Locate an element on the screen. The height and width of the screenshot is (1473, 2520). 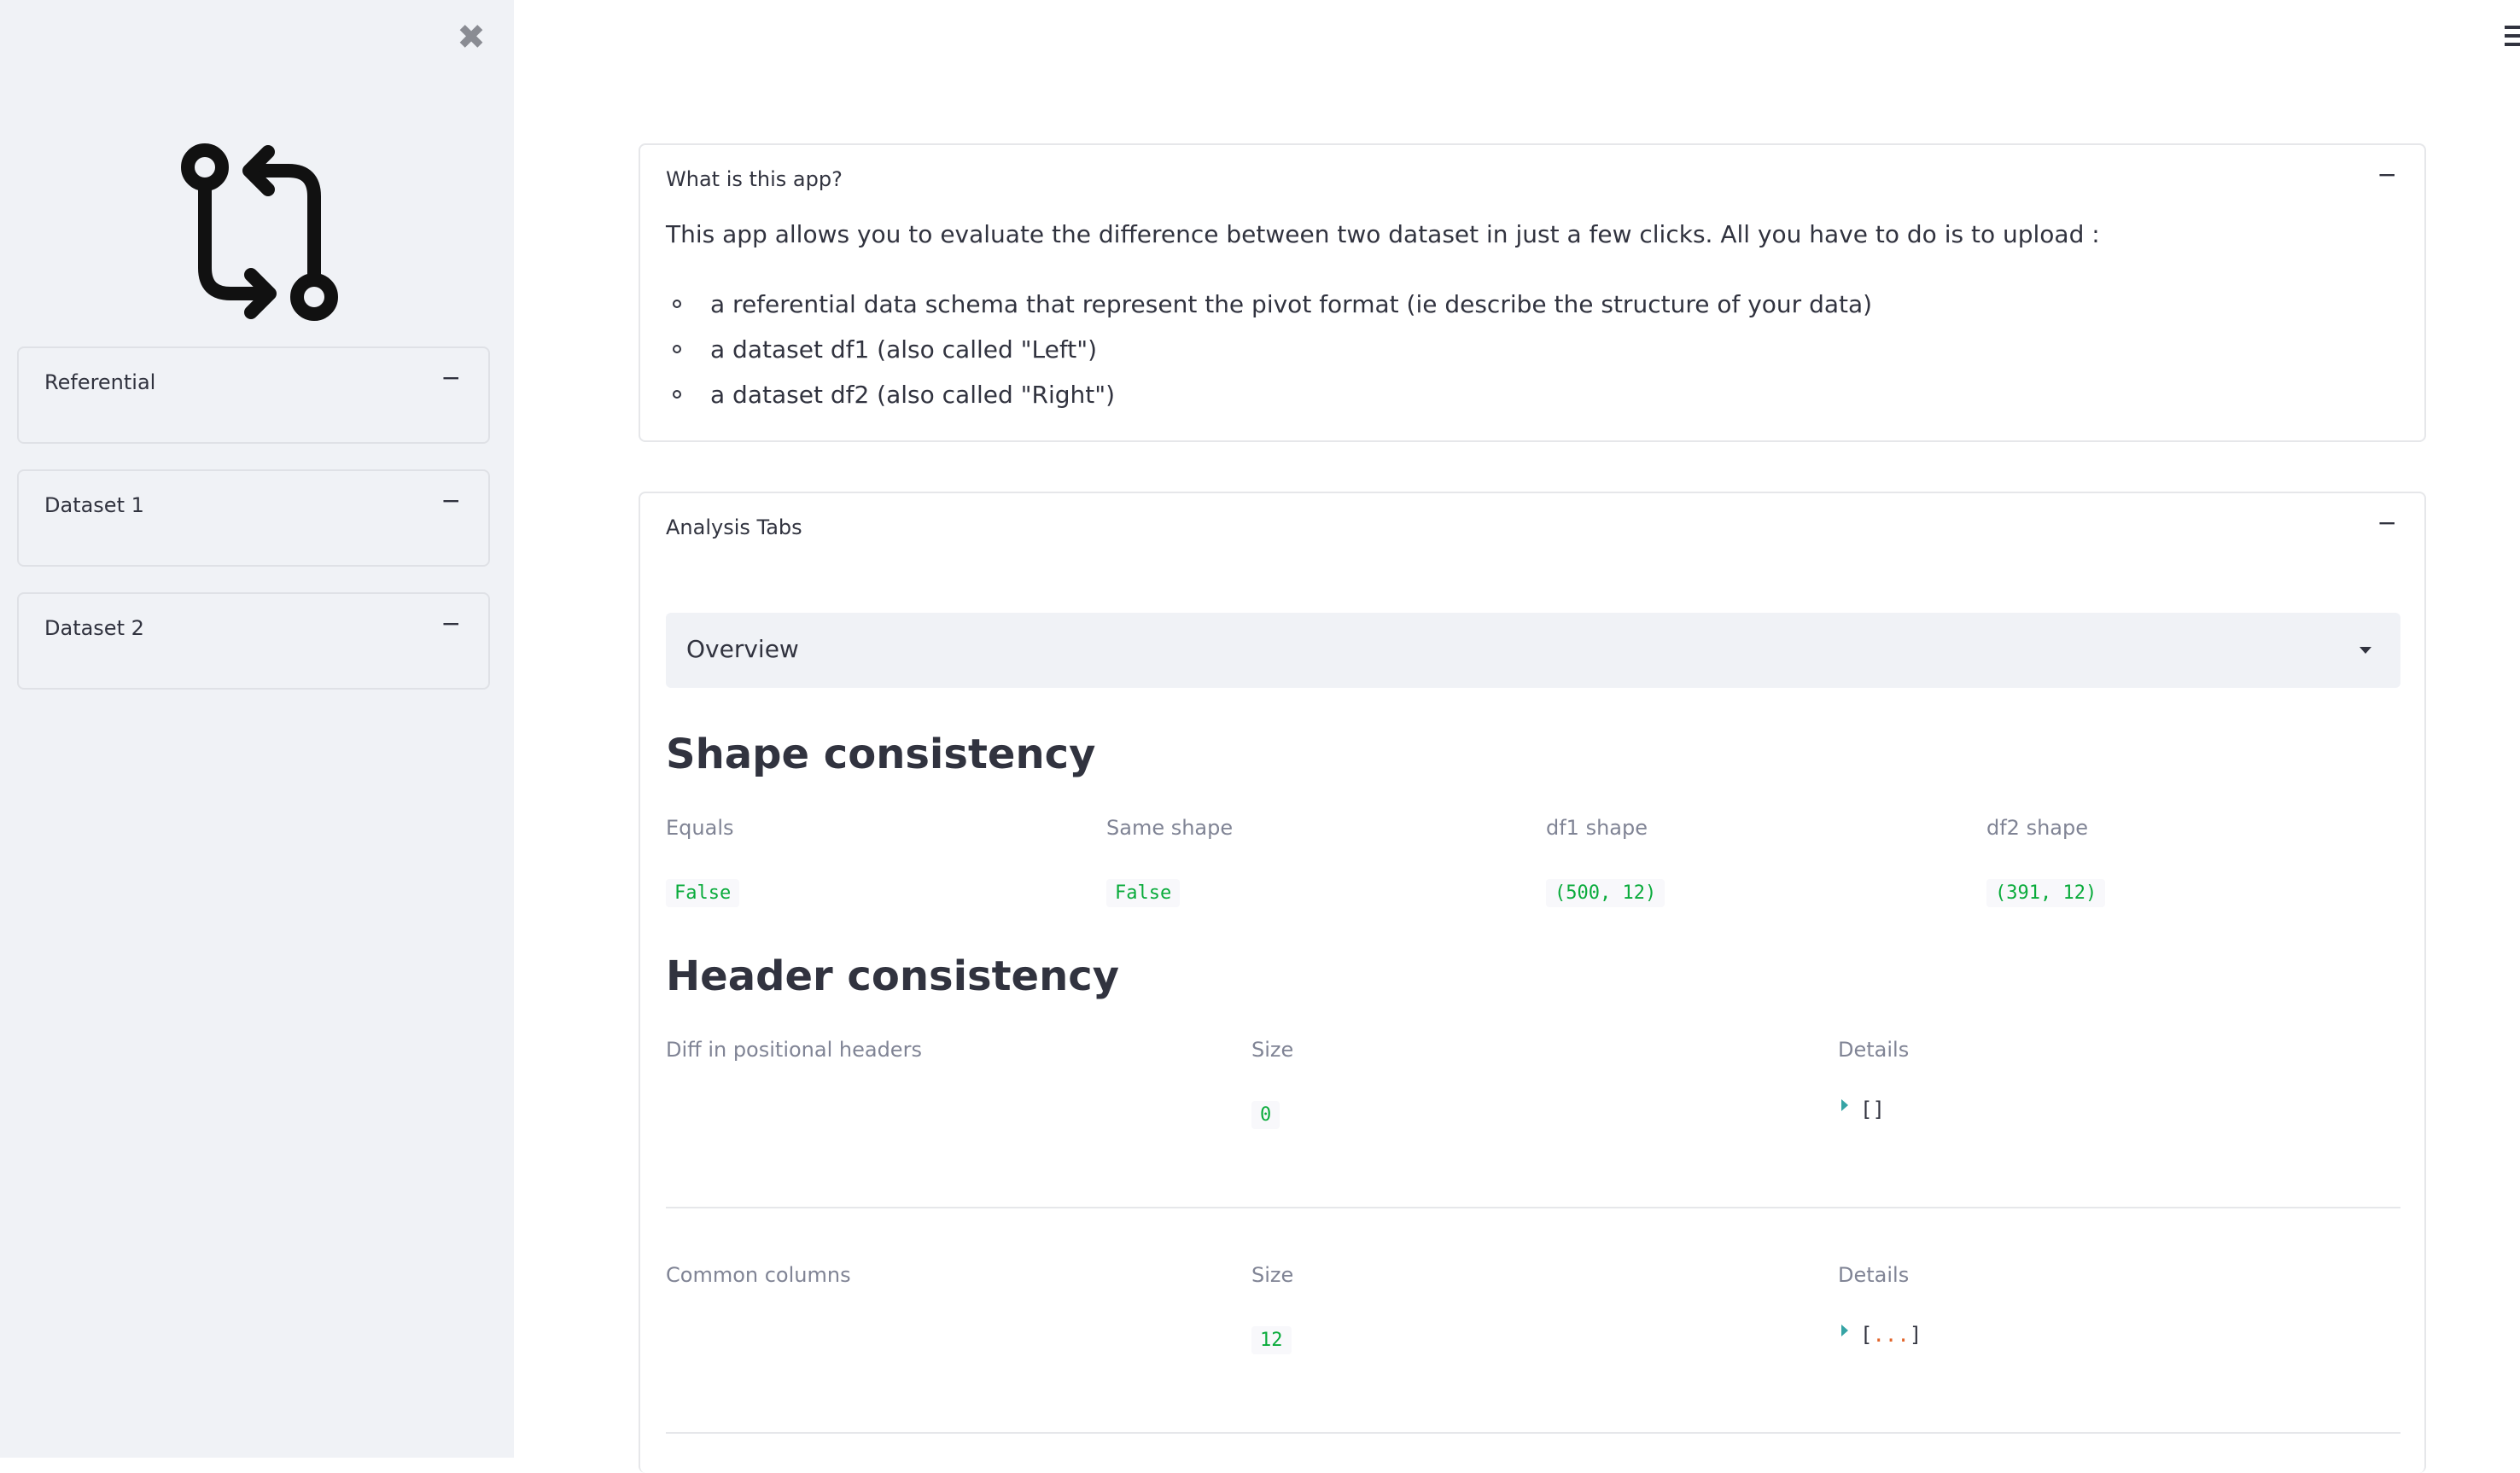
expander-dataset-2: Dataset 2 − is located at coordinates (253, 641).